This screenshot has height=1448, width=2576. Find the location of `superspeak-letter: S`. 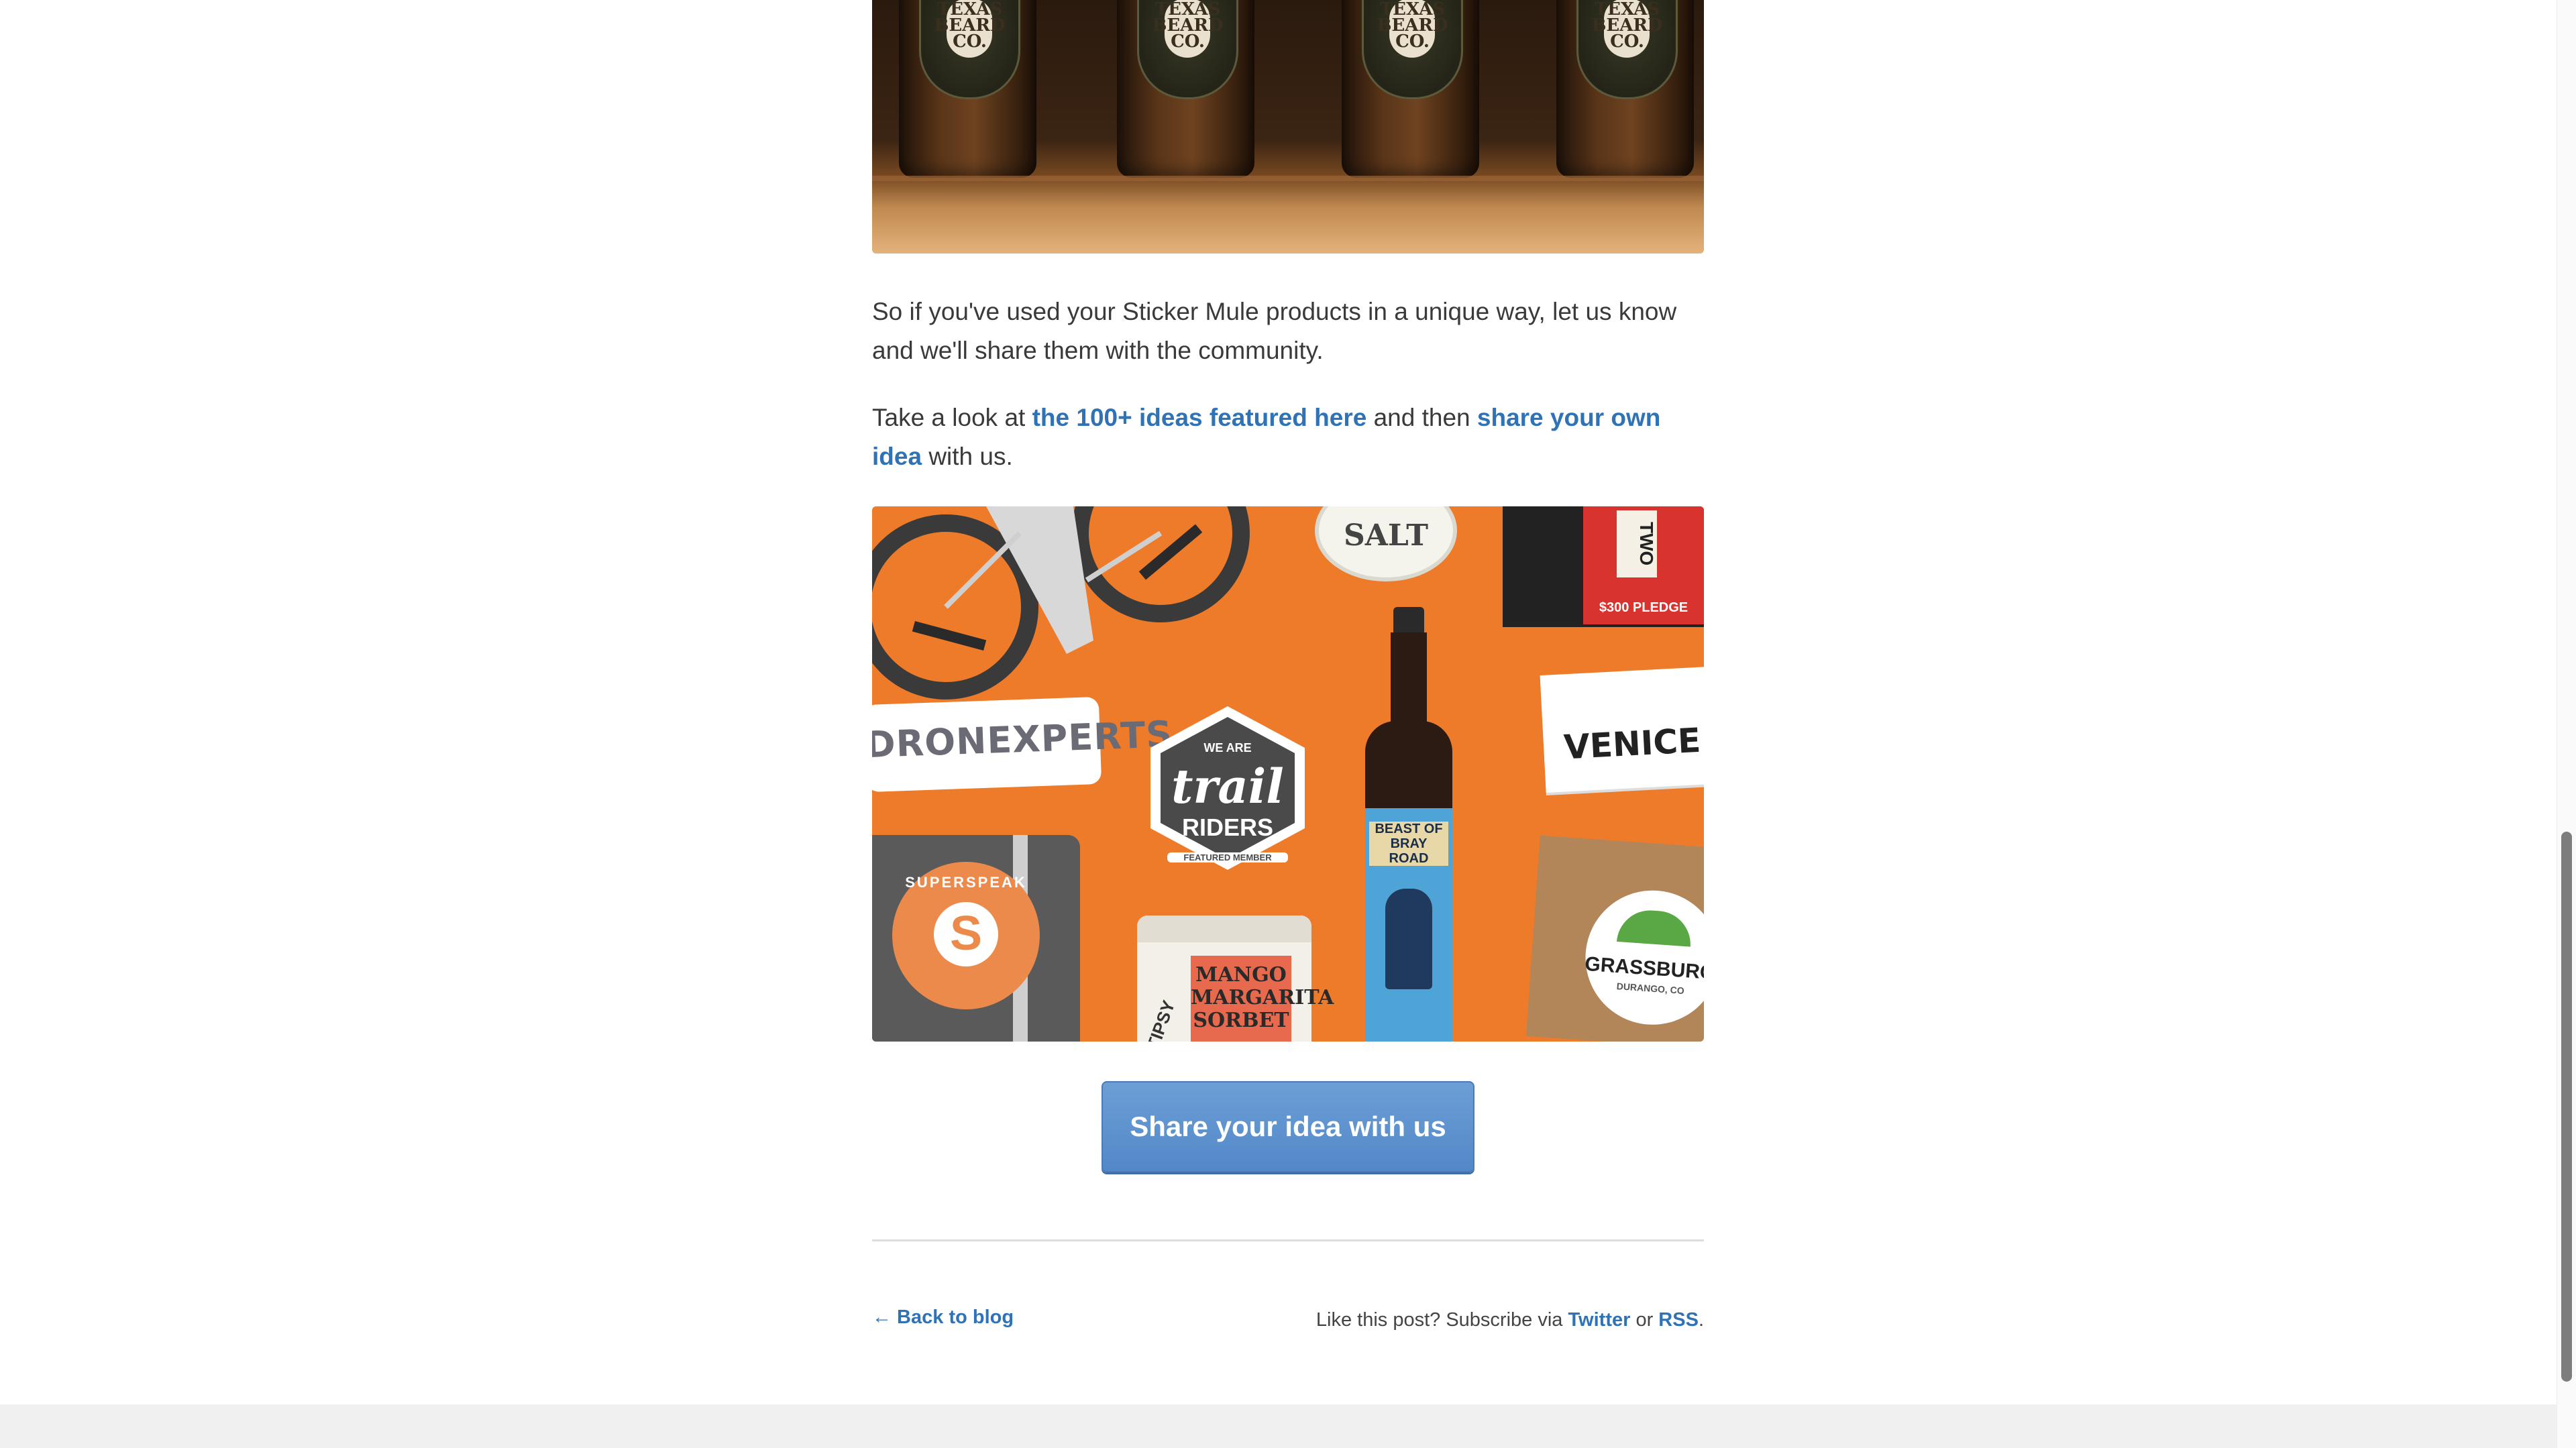

superspeak-letter: S is located at coordinates (966, 933).